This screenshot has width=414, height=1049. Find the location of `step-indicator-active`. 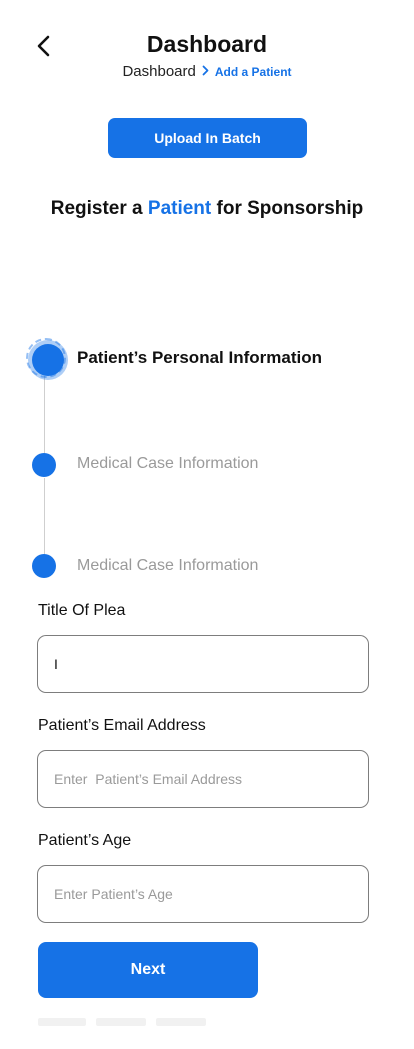

step-indicator-active is located at coordinates (46, 358).